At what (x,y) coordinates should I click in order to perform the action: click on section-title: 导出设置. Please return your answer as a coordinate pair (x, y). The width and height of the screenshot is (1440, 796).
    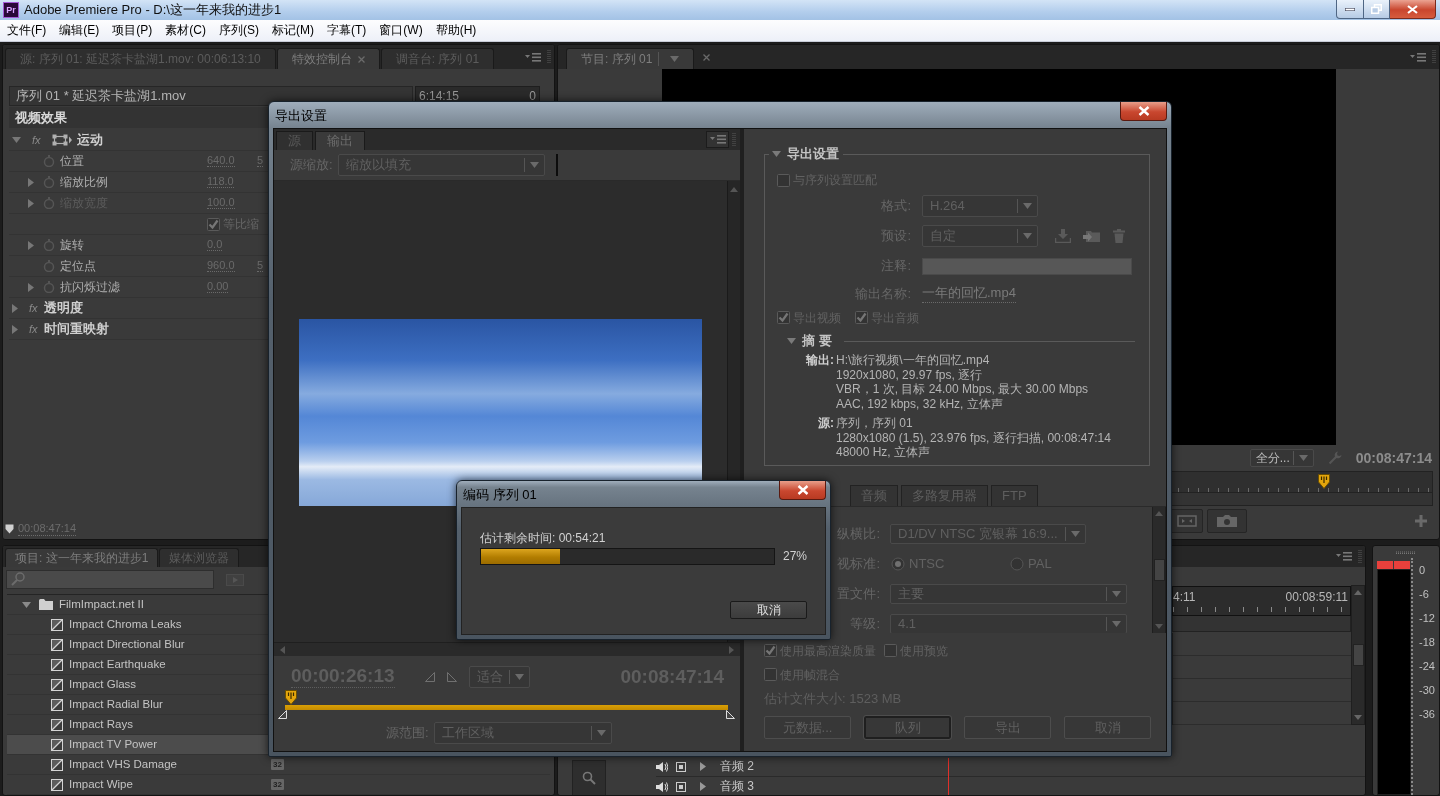
    Looking at the image, I should click on (813, 154).